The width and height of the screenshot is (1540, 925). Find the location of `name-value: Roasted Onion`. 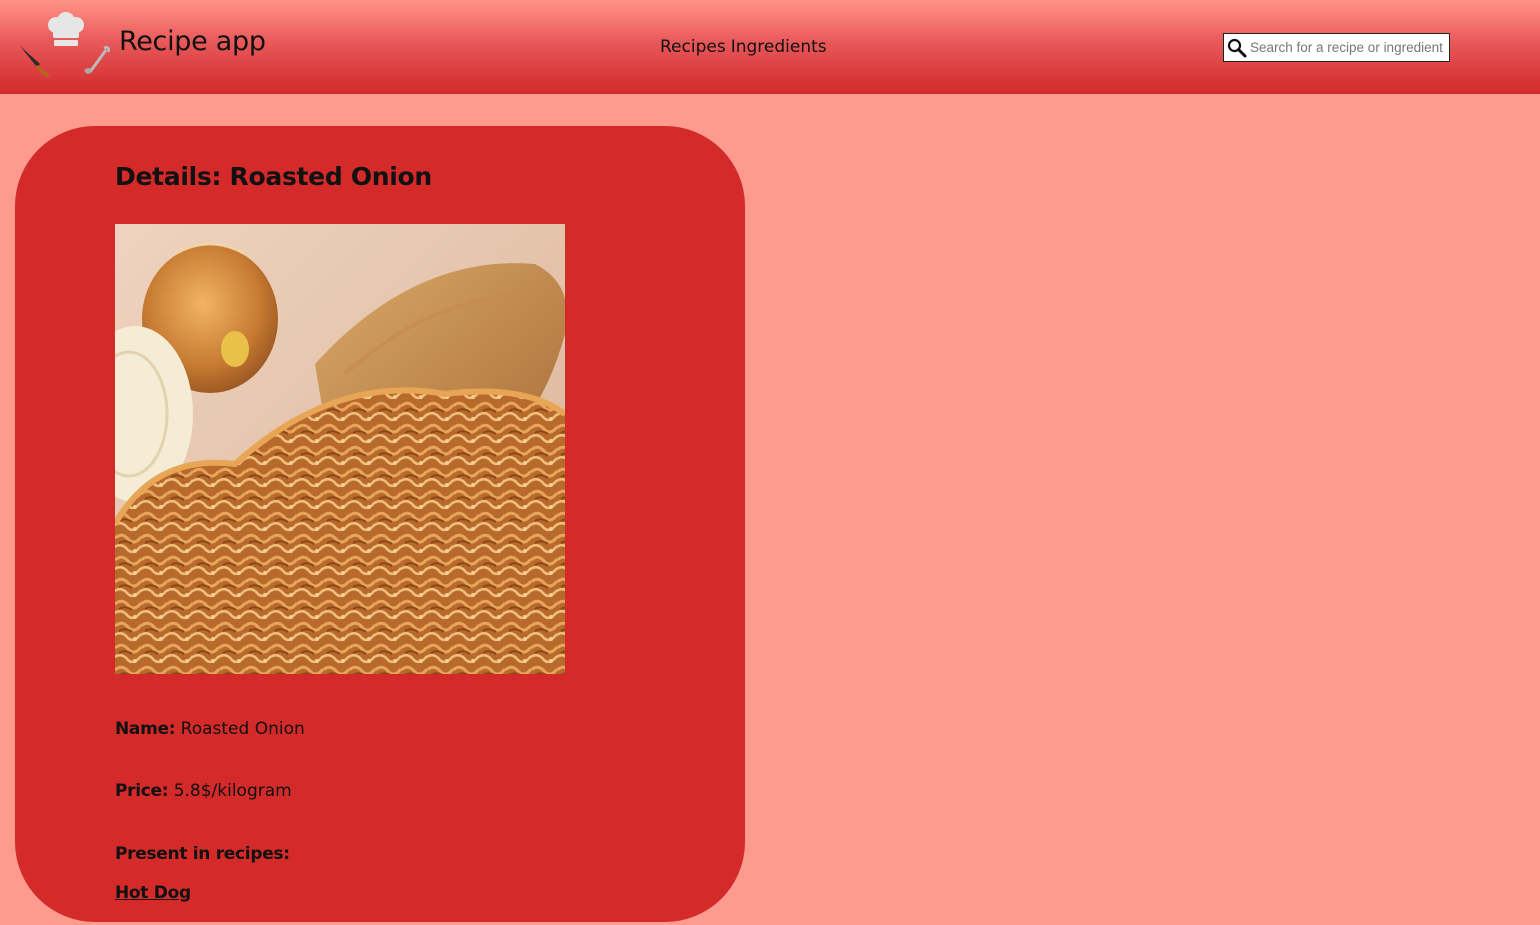

name-value: Roasted Onion is located at coordinates (242, 729).